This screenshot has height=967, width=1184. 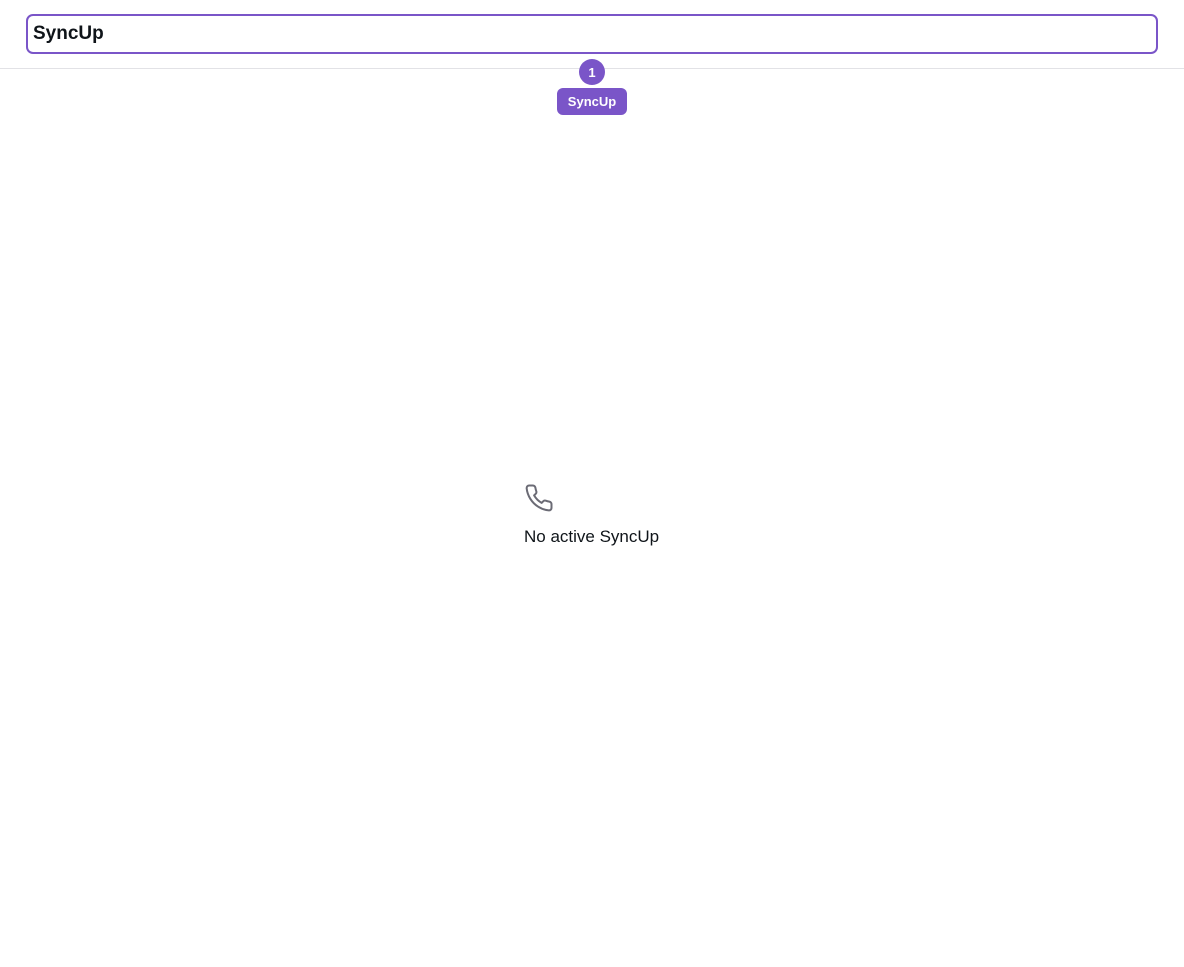 I want to click on phone-icon, so click(x=539, y=498).